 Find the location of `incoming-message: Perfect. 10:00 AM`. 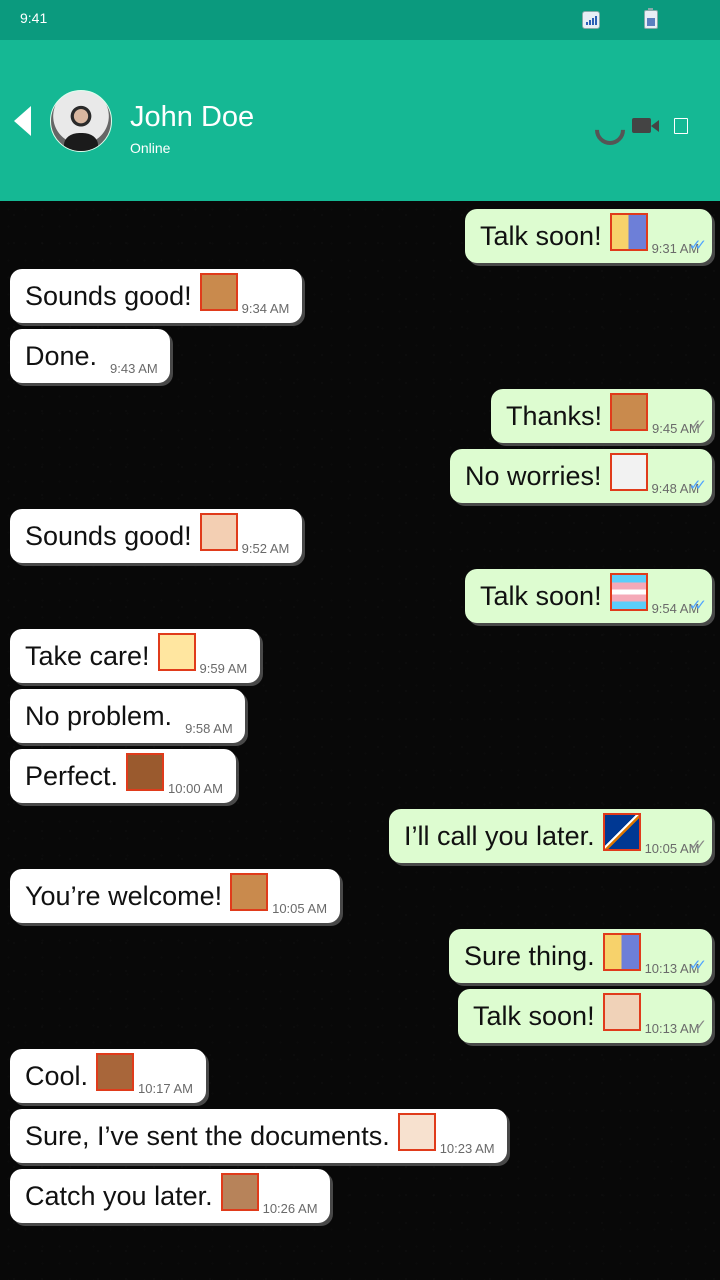

incoming-message: Perfect. 10:00 AM is located at coordinates (123, 776).